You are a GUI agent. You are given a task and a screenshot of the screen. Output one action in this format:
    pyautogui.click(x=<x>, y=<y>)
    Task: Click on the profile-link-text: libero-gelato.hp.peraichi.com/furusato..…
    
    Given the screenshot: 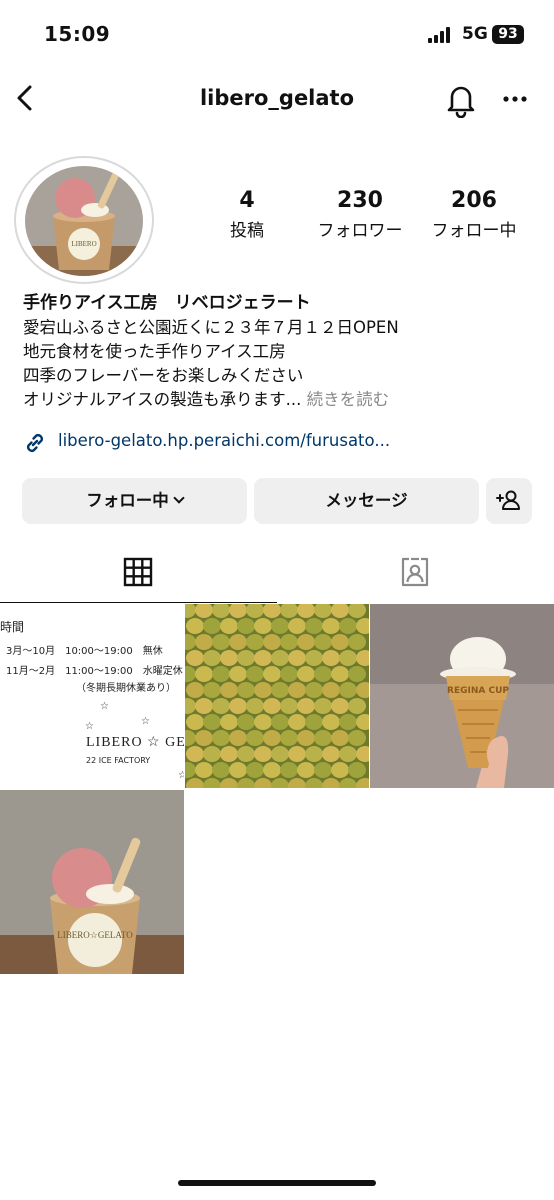 What is the action you would take?
    pyautogui.click(x=224, y=440)
    